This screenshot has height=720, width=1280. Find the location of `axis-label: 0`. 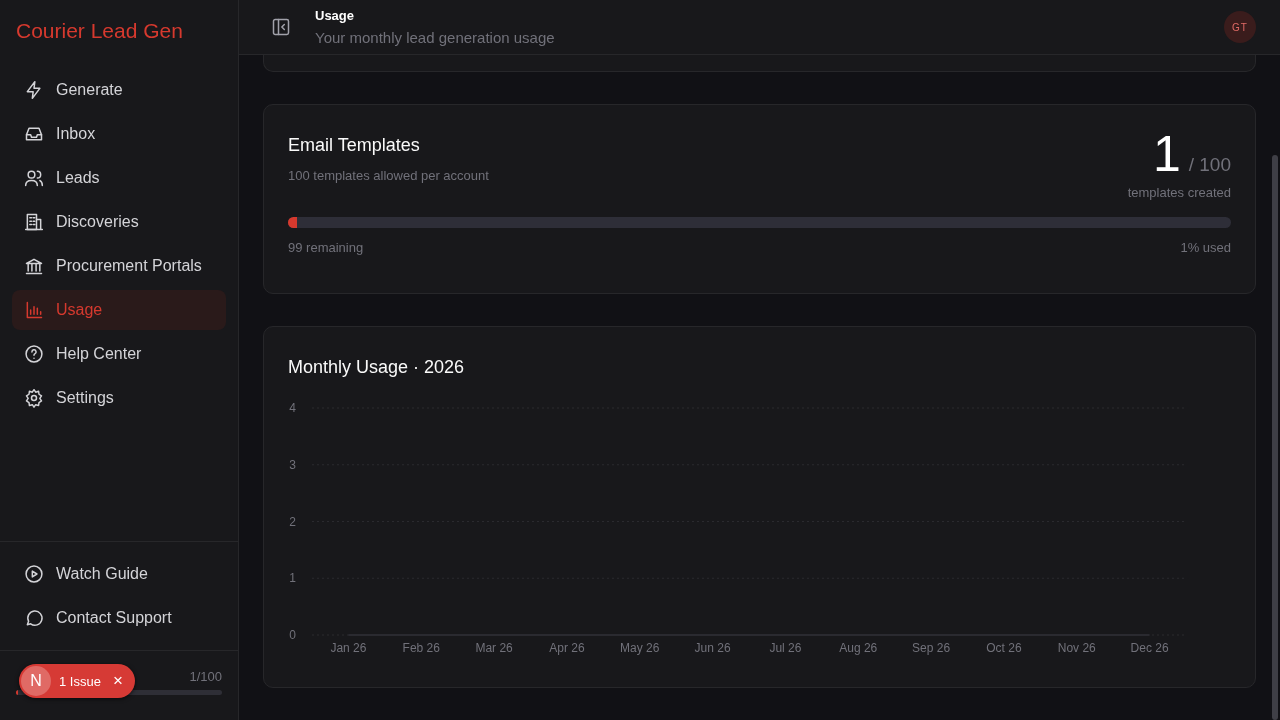

axis-label: 0 is located at coordinates (292, 635).